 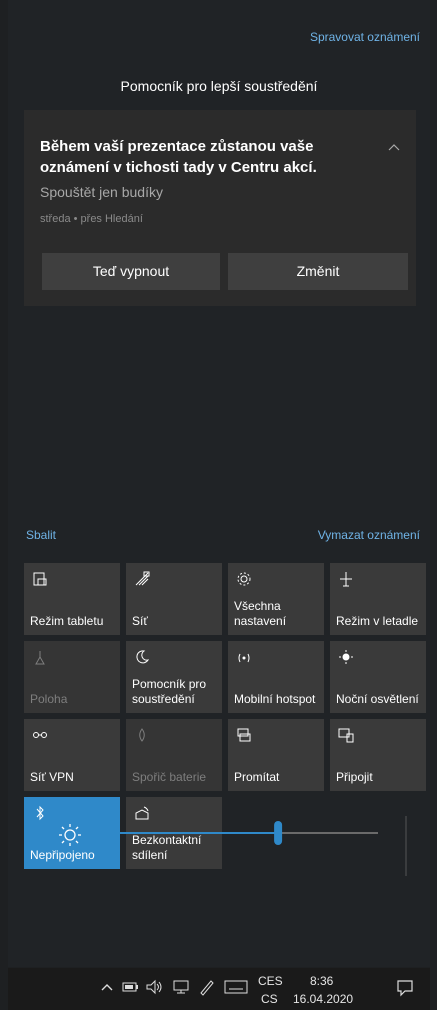 What do you see at coordinates (41, 535) in the screenshot?
I see `collapse-link: Sbalit` at bounding box center [41, 535].